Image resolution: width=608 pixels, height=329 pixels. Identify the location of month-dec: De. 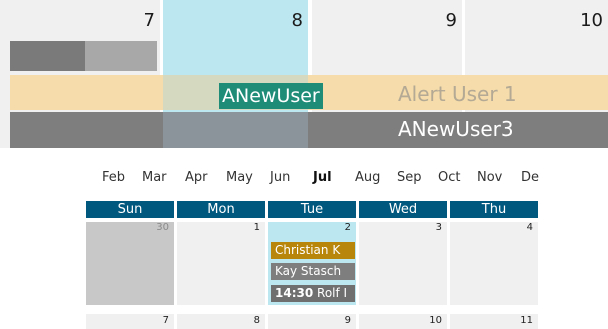
(530, 177).